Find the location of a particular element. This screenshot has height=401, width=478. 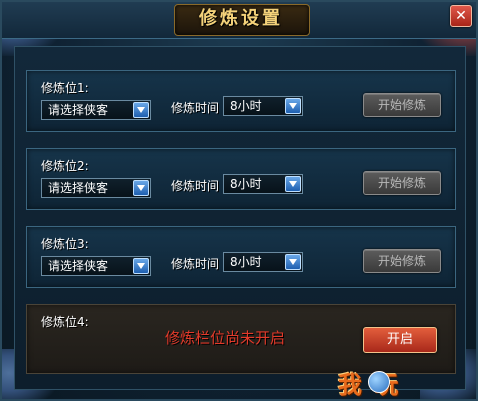

open-slot-button: 开启 is located at coordinates (400, 340).